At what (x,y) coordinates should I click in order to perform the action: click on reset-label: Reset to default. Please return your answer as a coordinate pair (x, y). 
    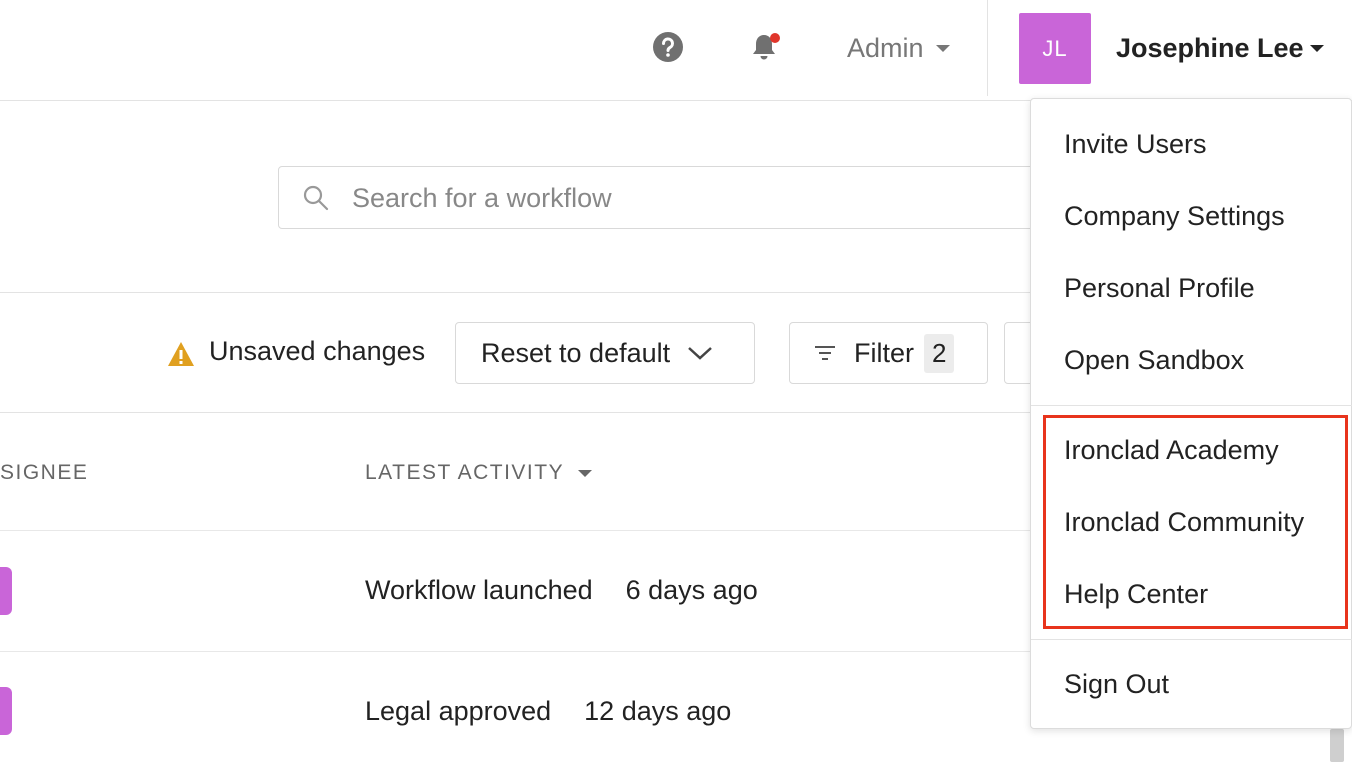
    Looking at the image, I should click on (576, 352).